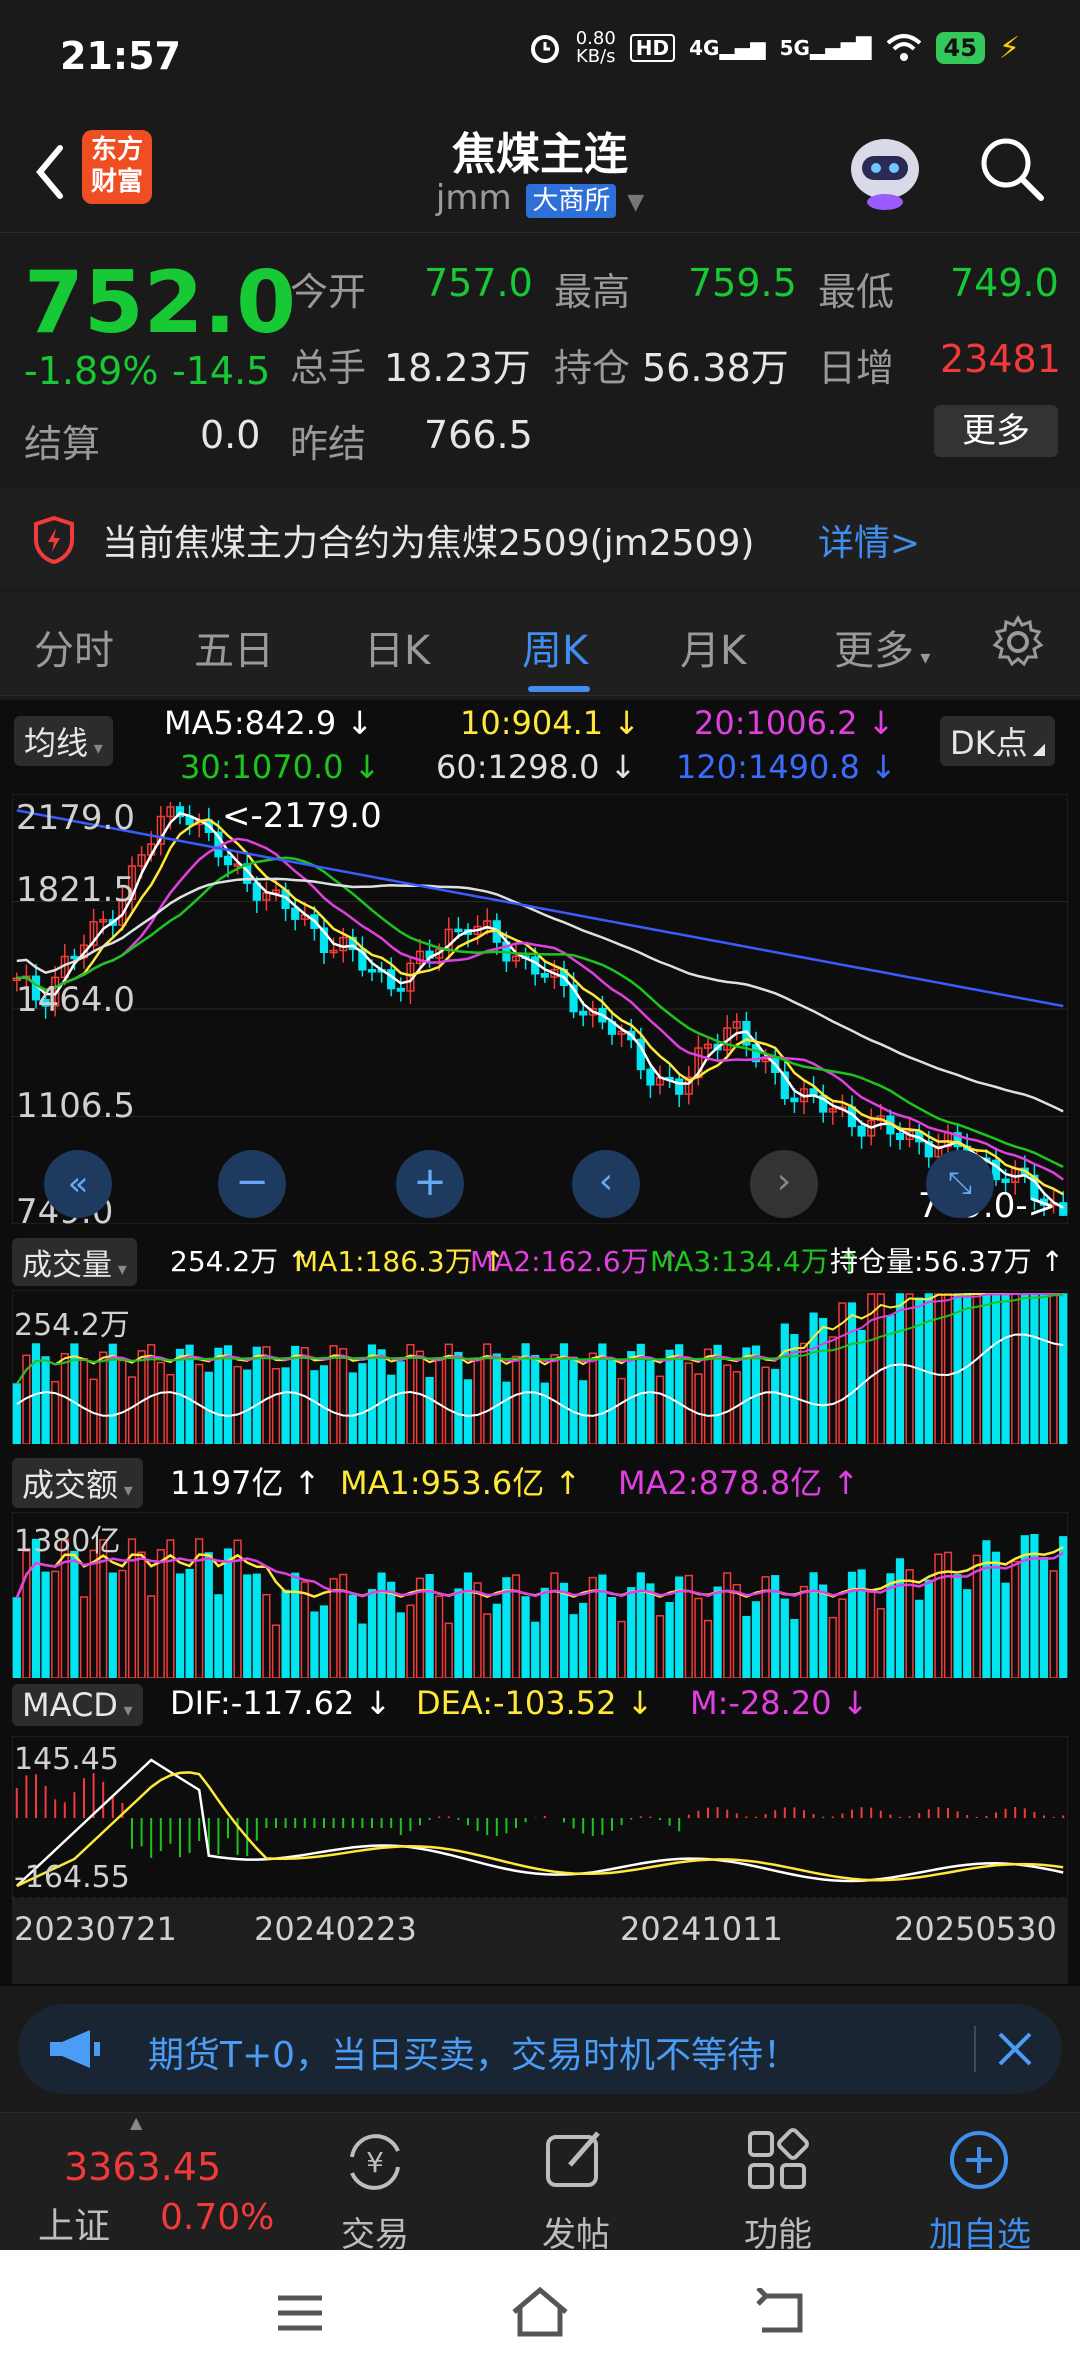 The height and width of the screenshot is (2376, 1080). What do you see at coordinates (555, 647) in the screenshot?
I see `tab-weekly-k: 周K` at bounding box center [555, 647].